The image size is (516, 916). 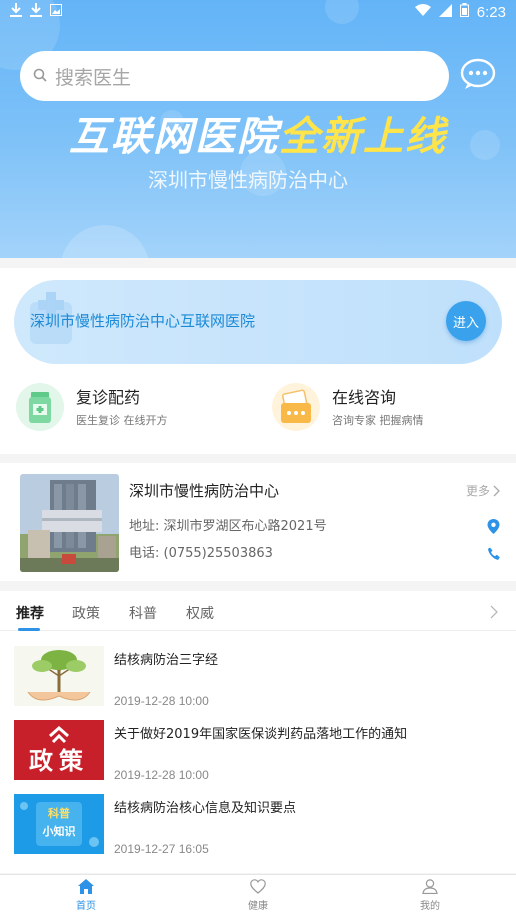 I want to click on location-pin-icon, so click(x=493, y=528).